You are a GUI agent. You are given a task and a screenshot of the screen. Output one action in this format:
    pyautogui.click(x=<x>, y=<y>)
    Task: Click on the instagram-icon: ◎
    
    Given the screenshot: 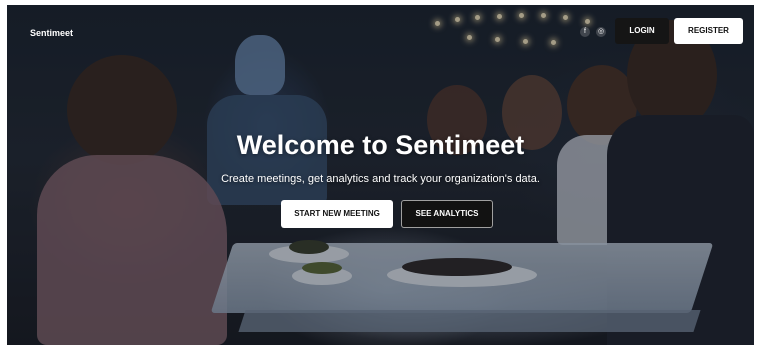 What is the action you would take?
    pyautogui.click(x=601, y=32)
    